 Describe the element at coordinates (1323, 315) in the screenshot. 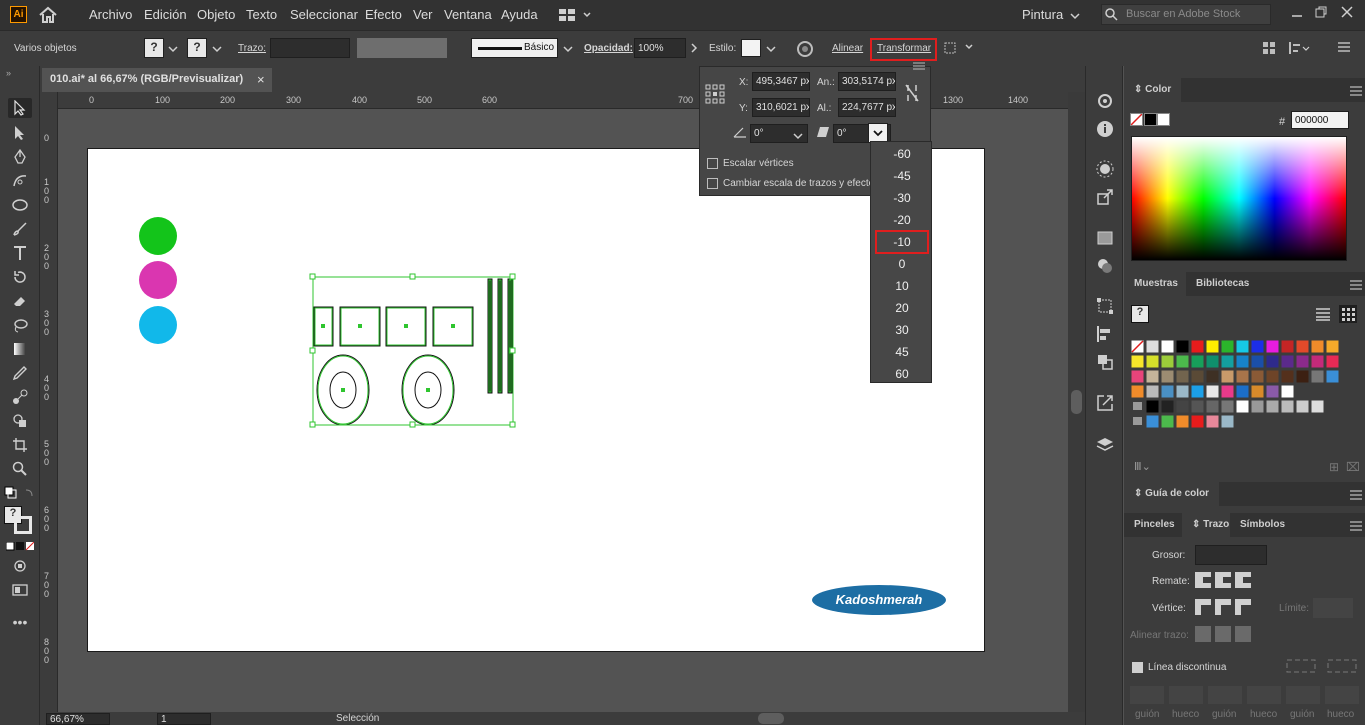

I see `list-view-icon` at that location.